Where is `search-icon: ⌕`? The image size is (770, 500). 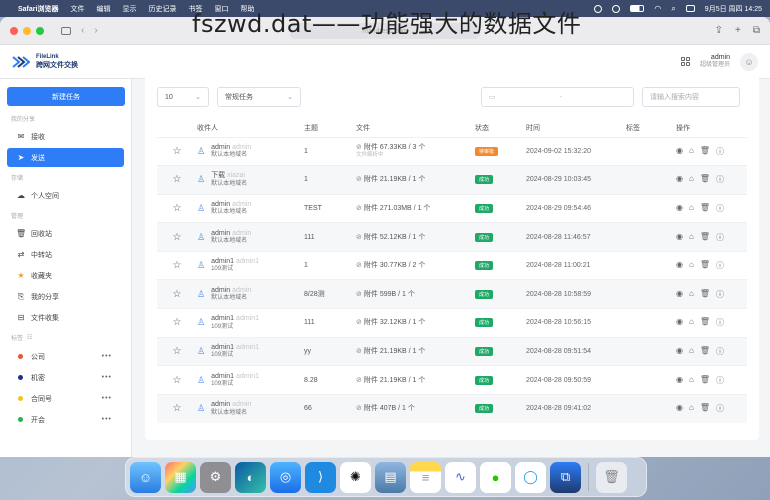
search-icon: ⌕ is located at coordinates (673, 9).